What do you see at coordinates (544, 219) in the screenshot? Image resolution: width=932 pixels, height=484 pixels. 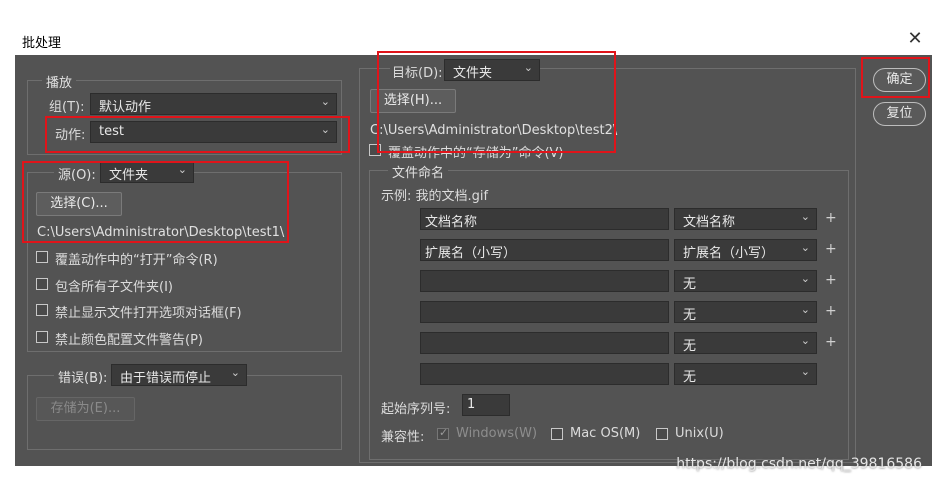 I see `naming-field-1: 文档名称` at bounding box center [544, 219].